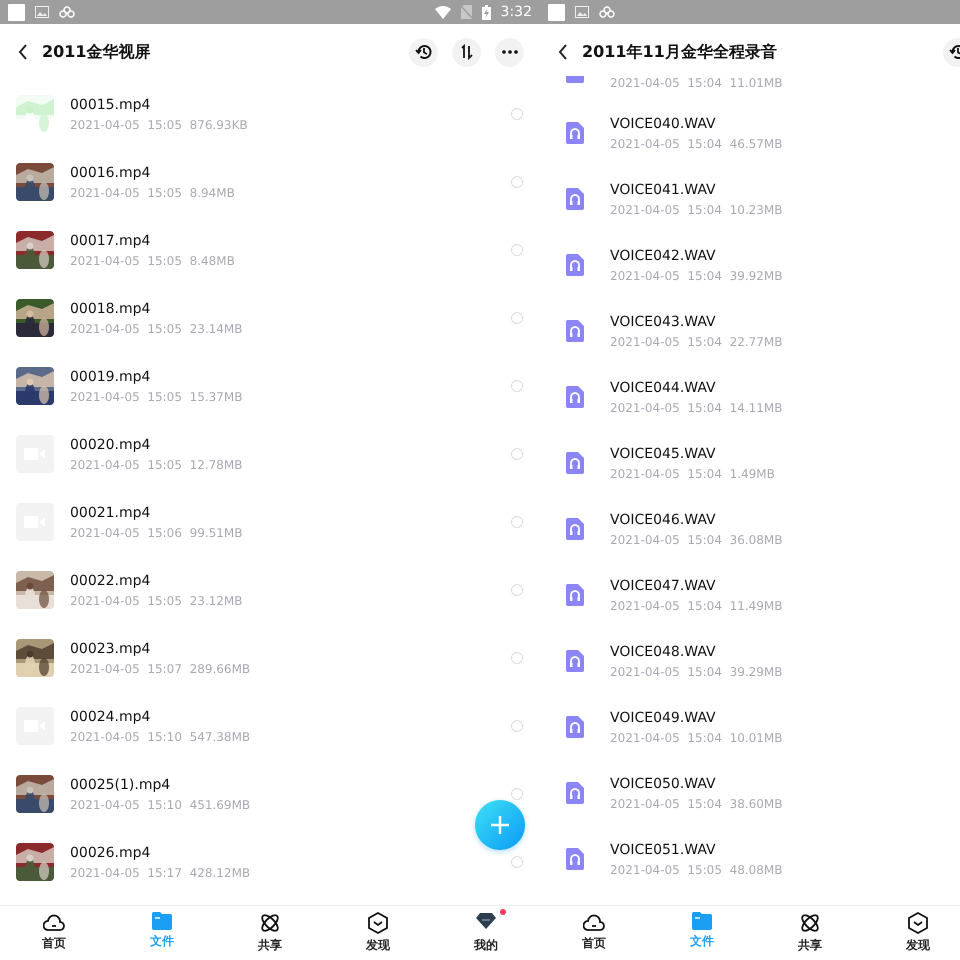 The width and height of the screenshot is (960, 960). I want to click on file-meta: 2021-04-05 15:04 11.49MB, so click(696, 605).